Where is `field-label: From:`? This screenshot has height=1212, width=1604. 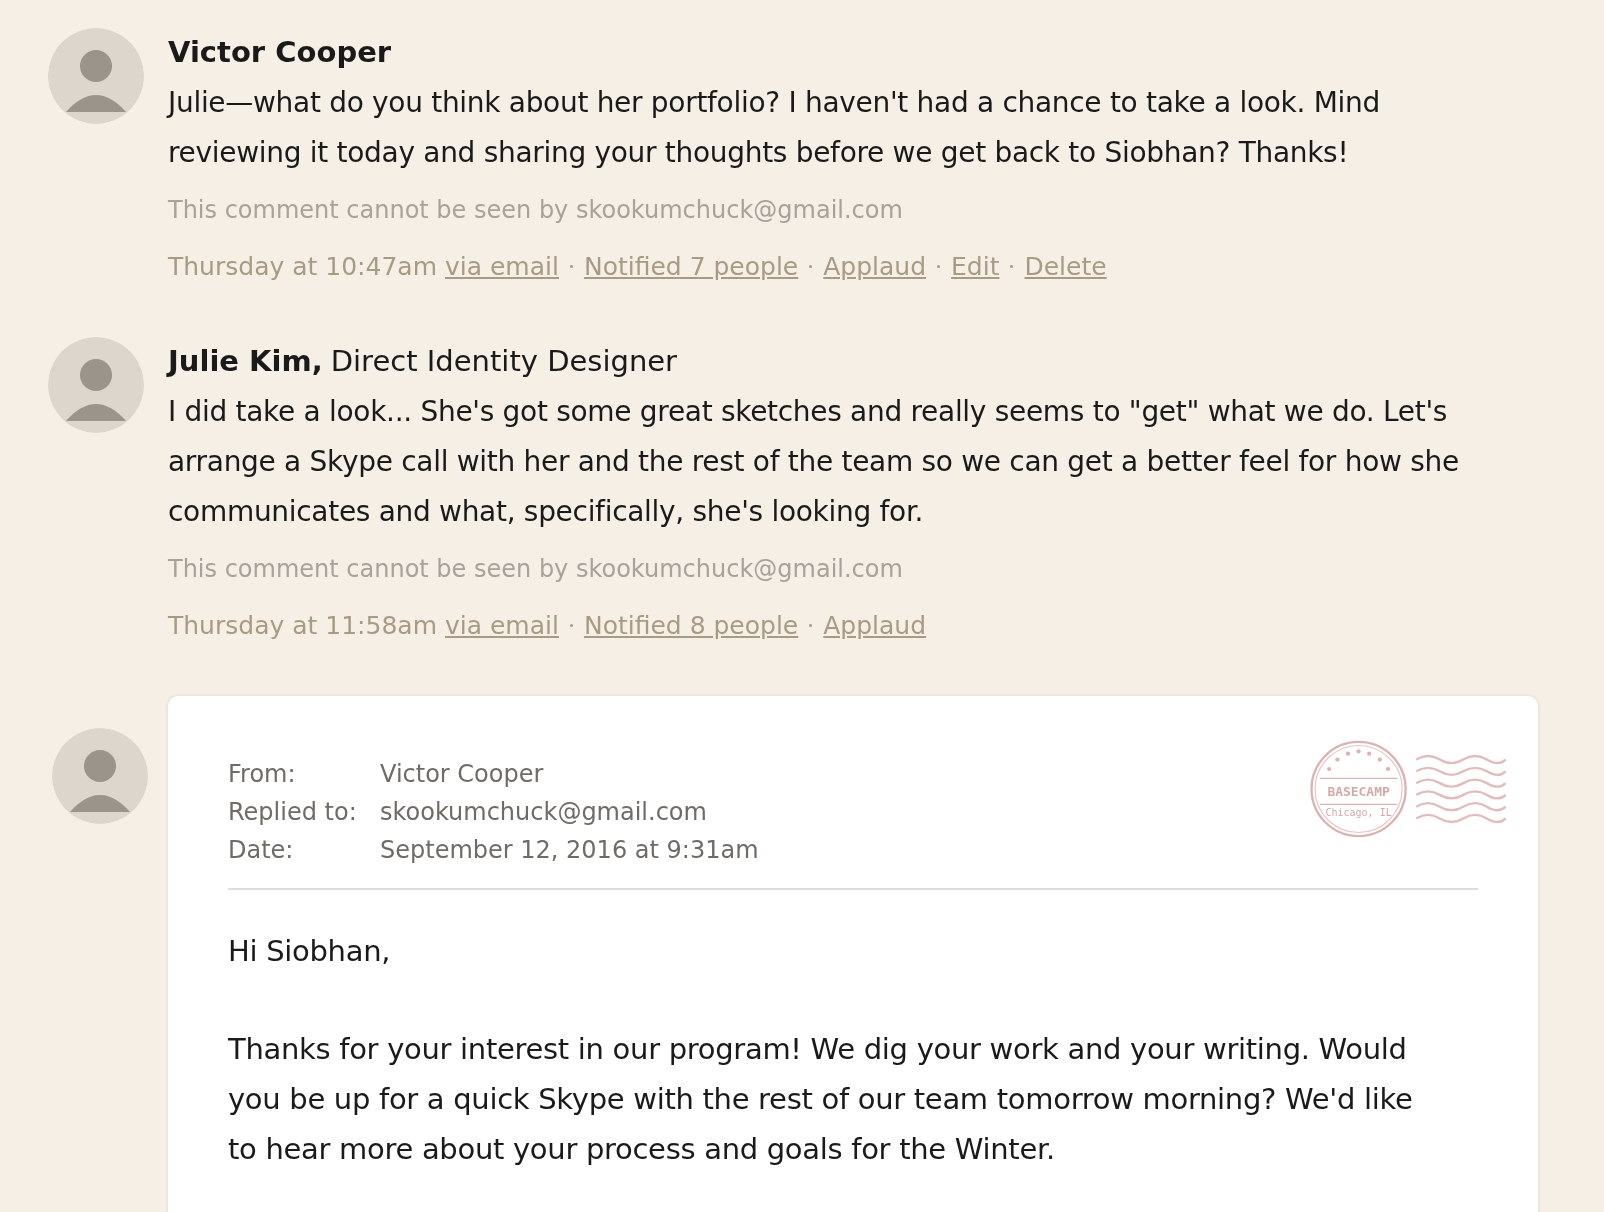
field-label: From: is located at coordinates (262, 774).